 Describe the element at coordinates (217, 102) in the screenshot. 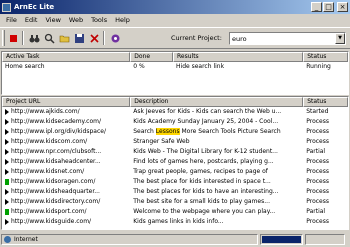

I see `column-header-description: Description` at that location.